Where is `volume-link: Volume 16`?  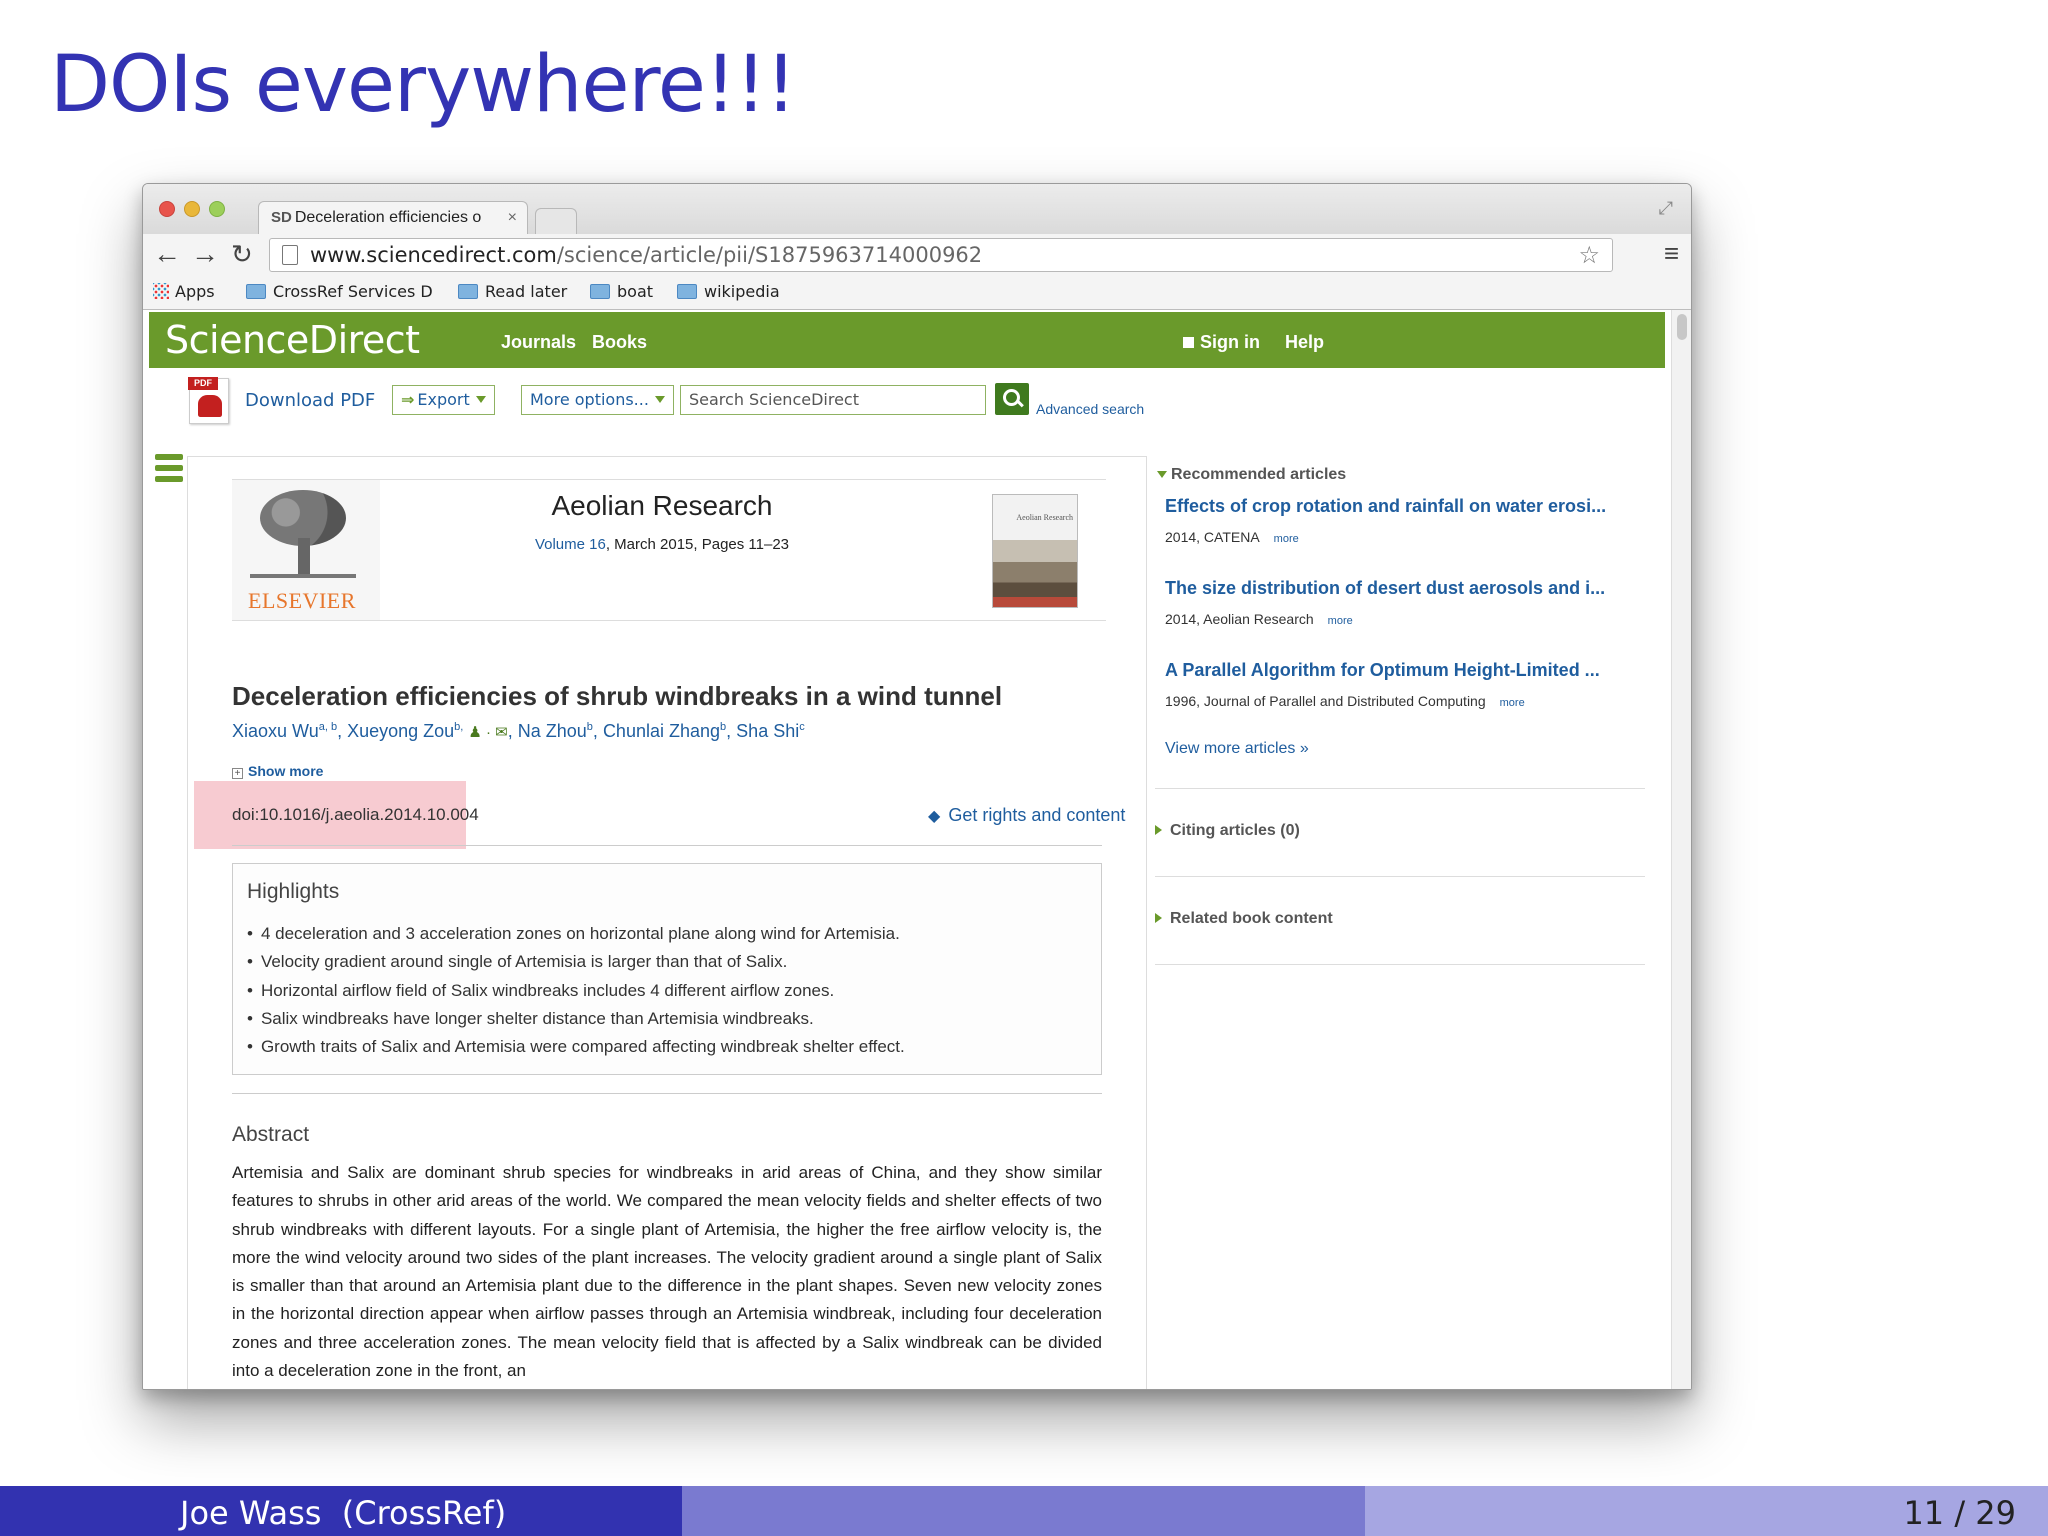 volume-link: Volume 16 is located at coordinates (570, 544).